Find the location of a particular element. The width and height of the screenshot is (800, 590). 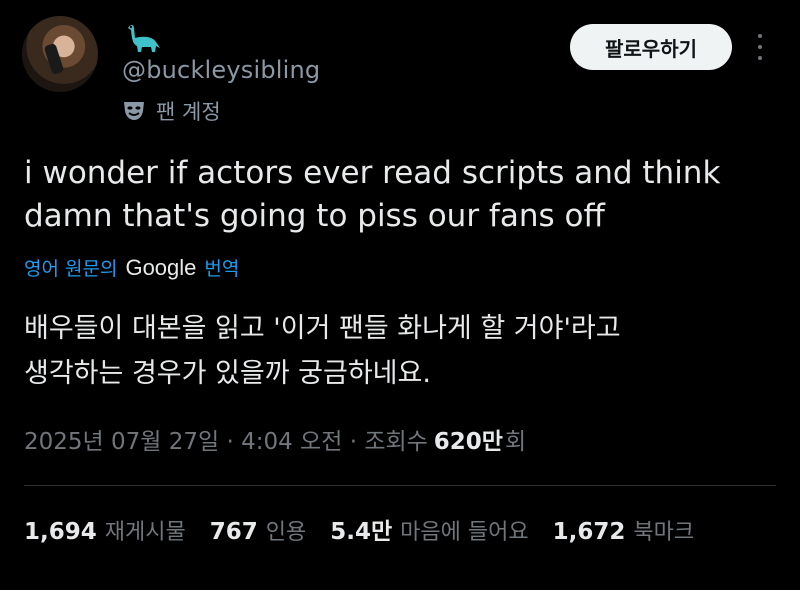

stat-reposts: 1,694 재게시물 is located at coordinates (105, 530).